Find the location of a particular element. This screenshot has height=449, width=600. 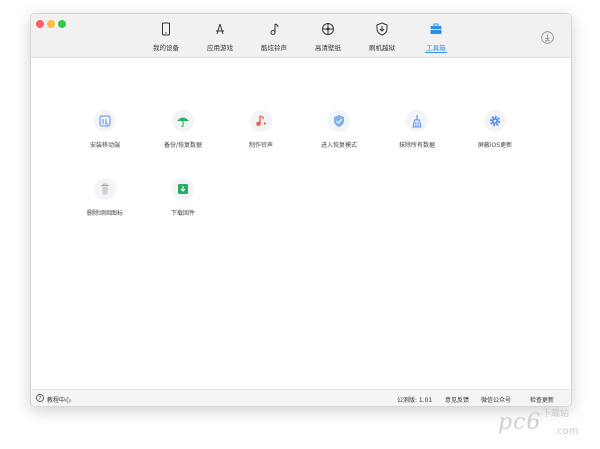

maximize-window-button is located at coordinates (62, 24).